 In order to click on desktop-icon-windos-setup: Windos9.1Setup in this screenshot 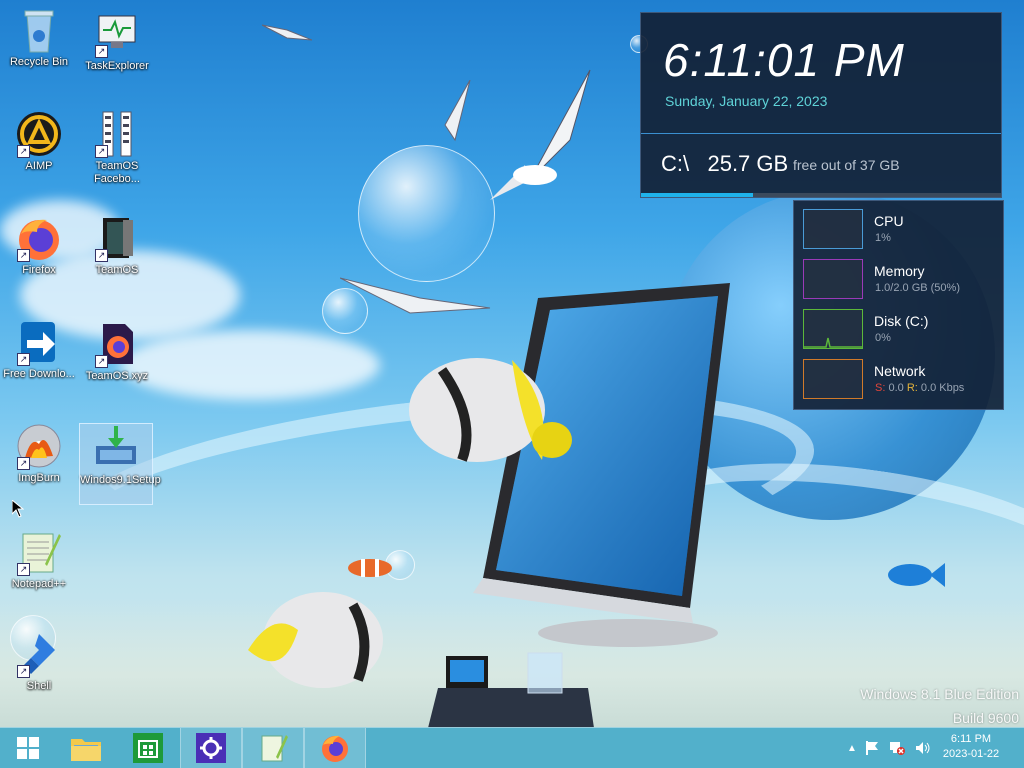, I will do `click(120, 464)`.